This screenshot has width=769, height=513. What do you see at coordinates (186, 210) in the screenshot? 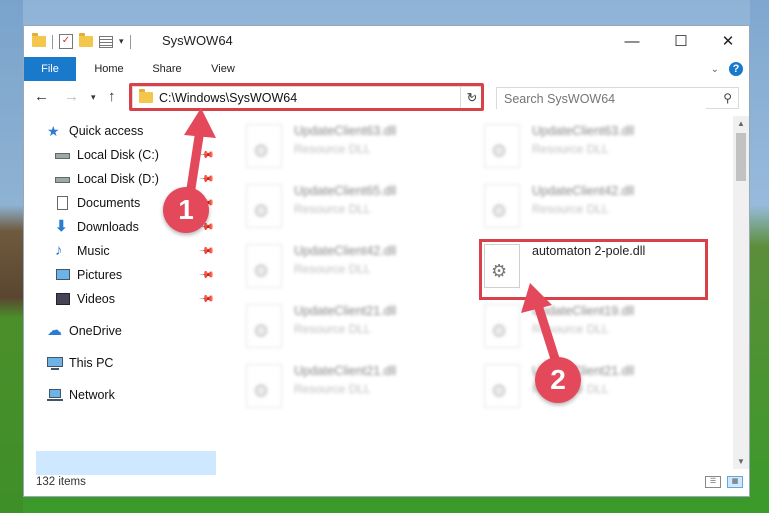
I see `step-1-badge: 1` at bounding box center [186, 210].